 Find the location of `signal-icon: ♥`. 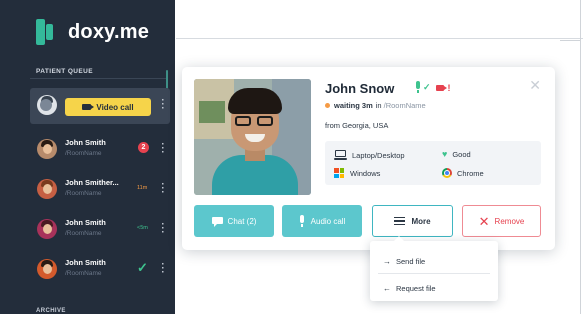

signal-icon: ♥ is located at coordinates (445, 154).